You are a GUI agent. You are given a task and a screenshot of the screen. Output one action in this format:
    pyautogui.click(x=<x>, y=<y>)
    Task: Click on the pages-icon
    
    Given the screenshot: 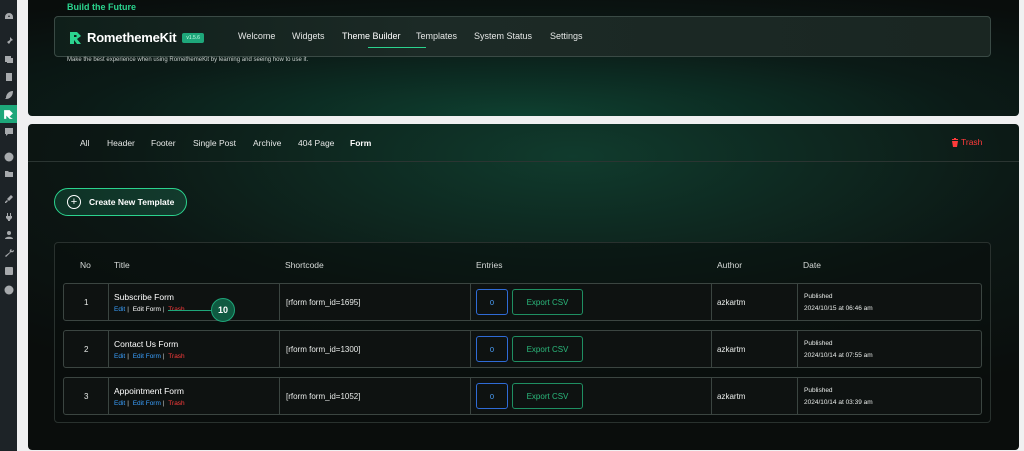 What is the action you would take?
    pyautogui.click(x=8, y=76)
    